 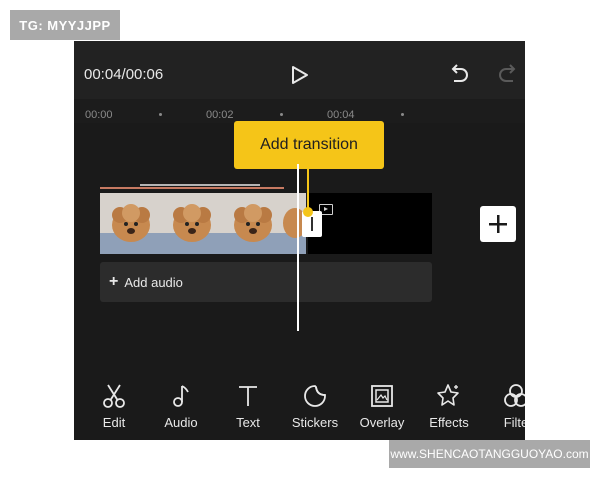 What do you see at coordinates (114, 281) in the screenshot?
I see `plus-icon: +` at bounding box center [114, 281].